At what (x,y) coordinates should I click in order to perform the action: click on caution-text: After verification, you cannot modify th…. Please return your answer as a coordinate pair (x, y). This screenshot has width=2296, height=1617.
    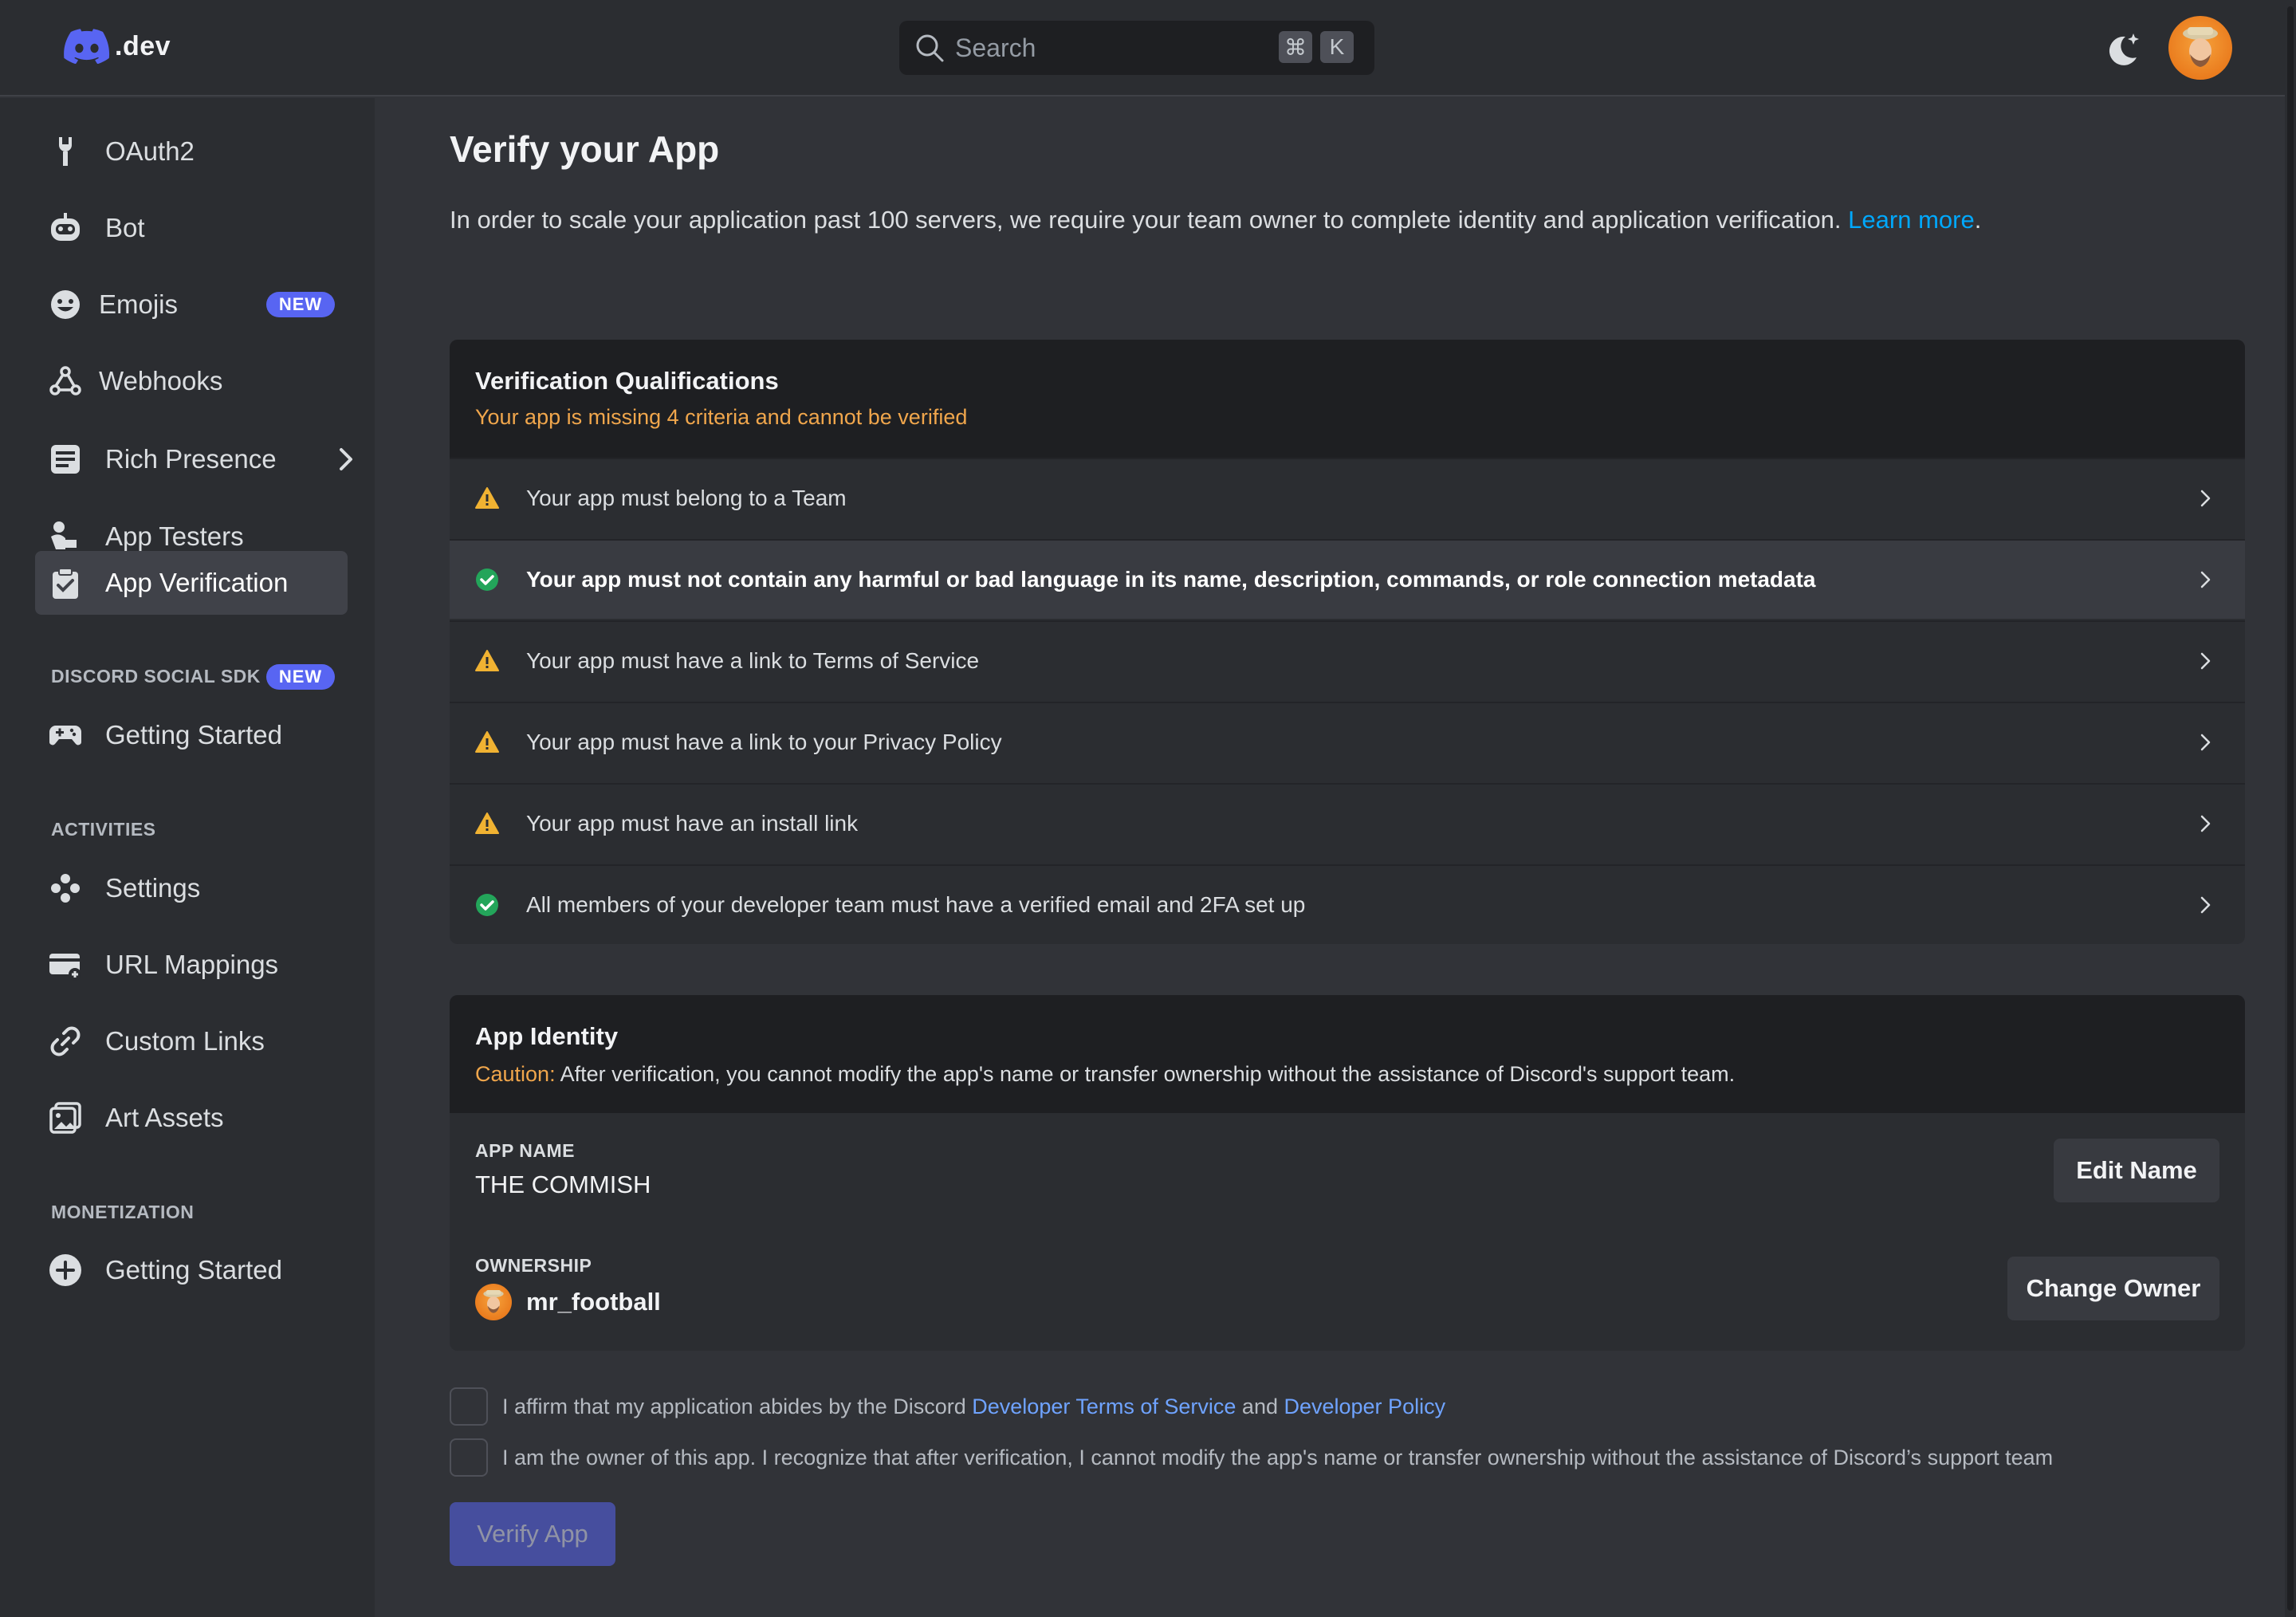
    Looking at the image, I should click on (1145, 1074).